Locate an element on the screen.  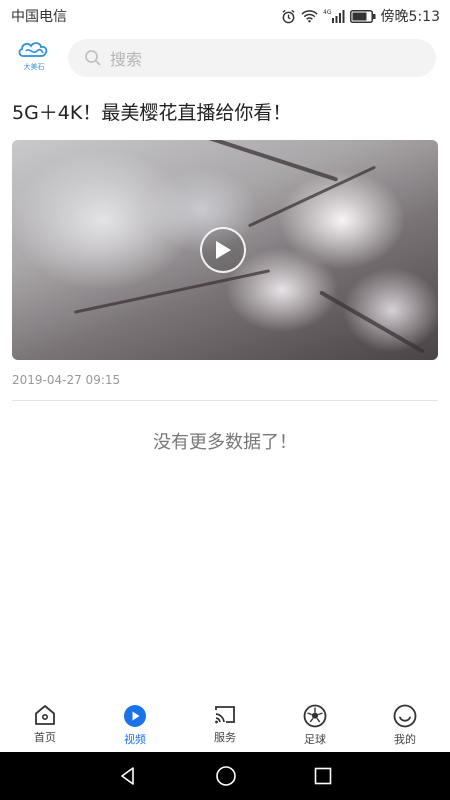
search-icon is located at coordinates (93, 58).